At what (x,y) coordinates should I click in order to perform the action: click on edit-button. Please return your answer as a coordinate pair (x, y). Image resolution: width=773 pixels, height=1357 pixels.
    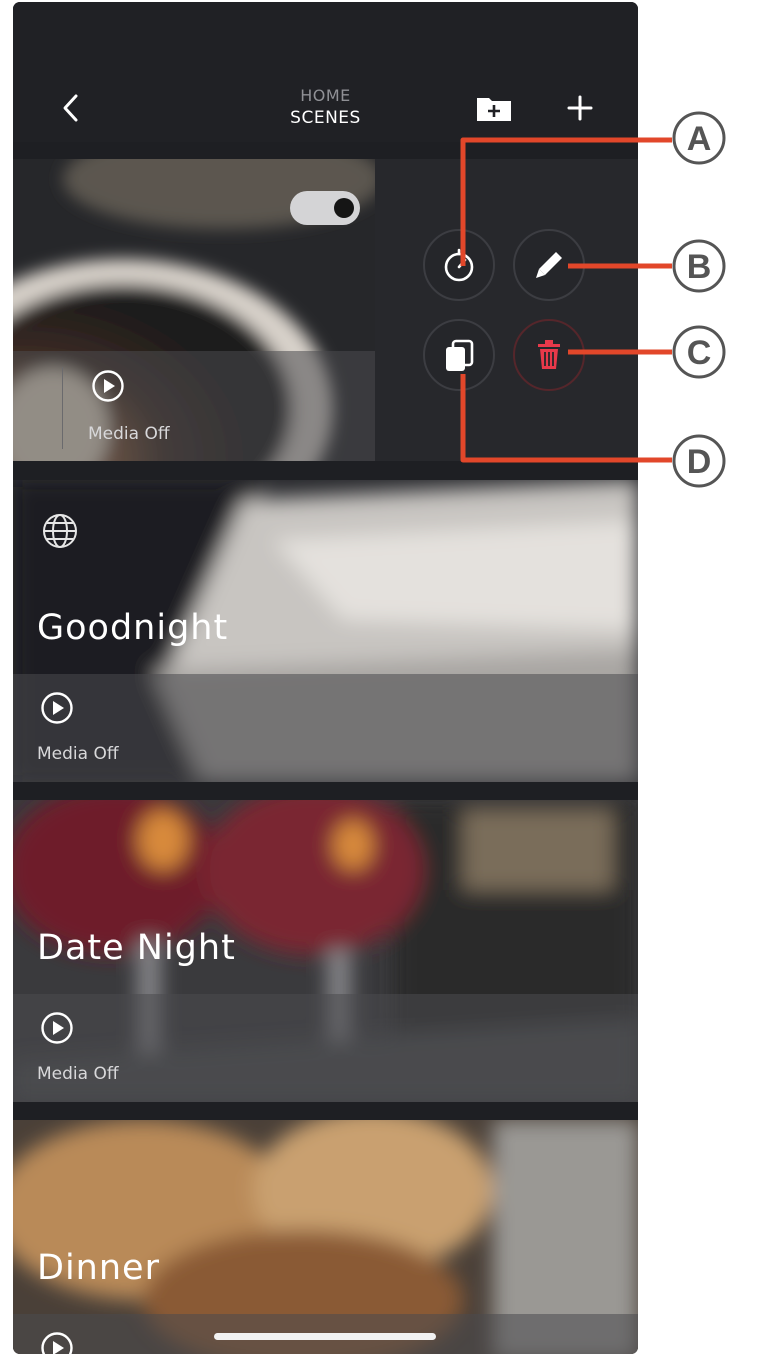
    Looking at the image, I should click on (549, 265).